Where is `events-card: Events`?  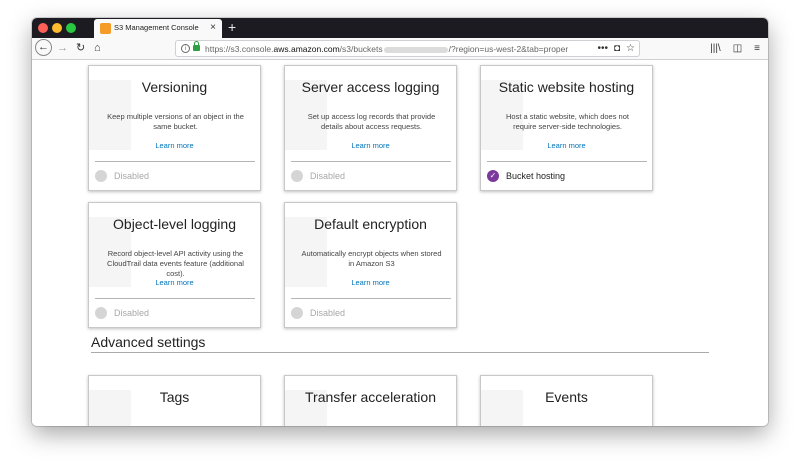 events-card: Events is located at coordinates (566, 400).